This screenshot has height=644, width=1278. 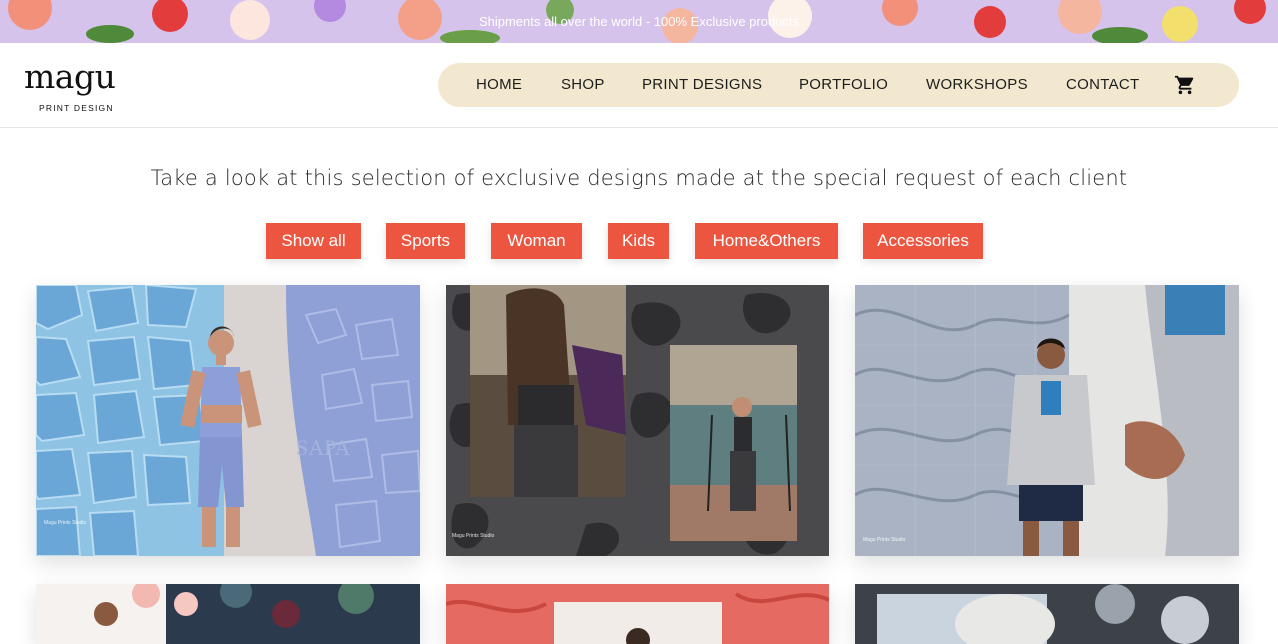 I want to click on nav-contact: CONTACT, so click(x=1102, y=85).